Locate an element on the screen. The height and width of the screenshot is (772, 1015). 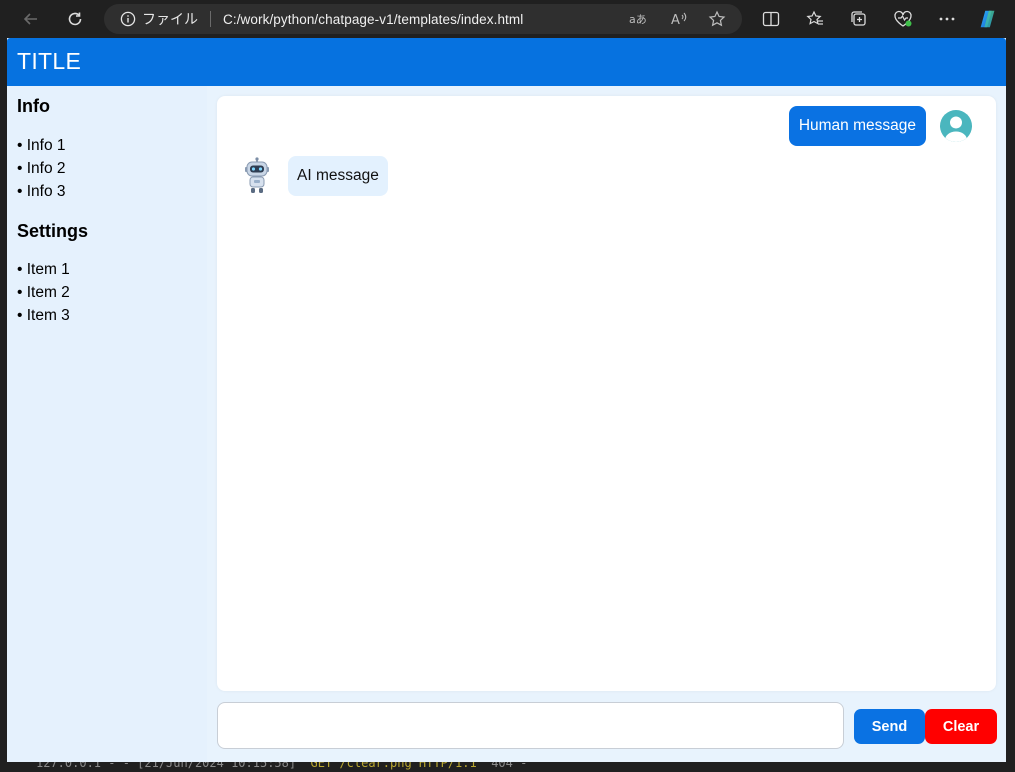
list-item: • Info 3 is located at coordinates (41, 191).